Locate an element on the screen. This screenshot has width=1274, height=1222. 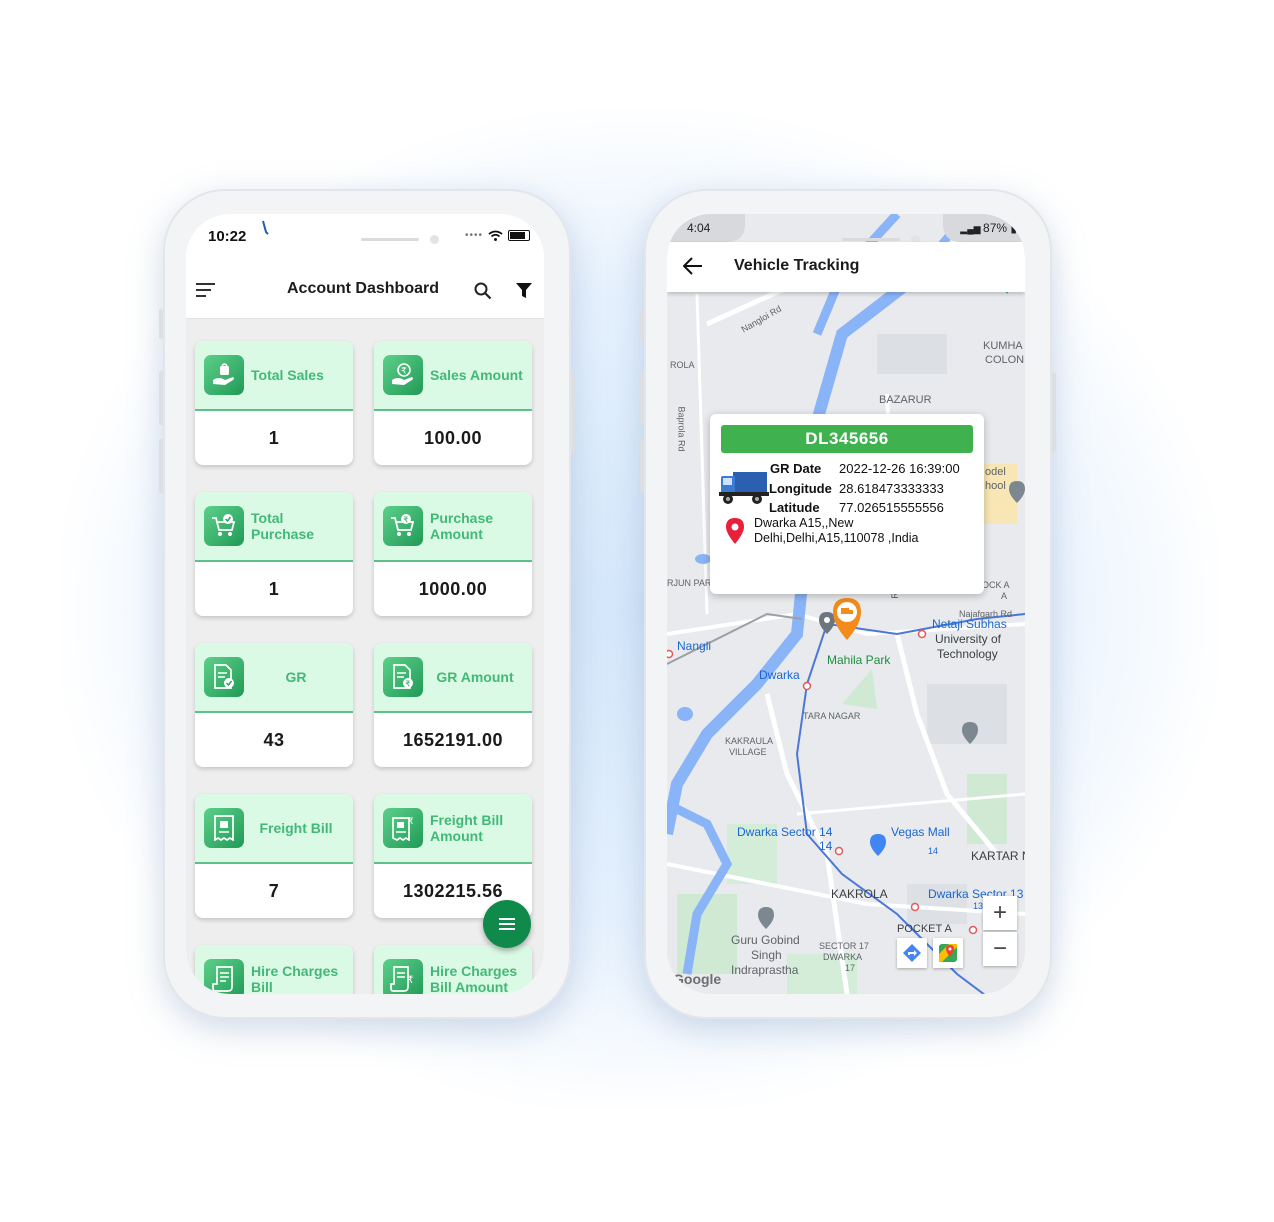
location-arrow-icon is located at coordinates (265, 227).